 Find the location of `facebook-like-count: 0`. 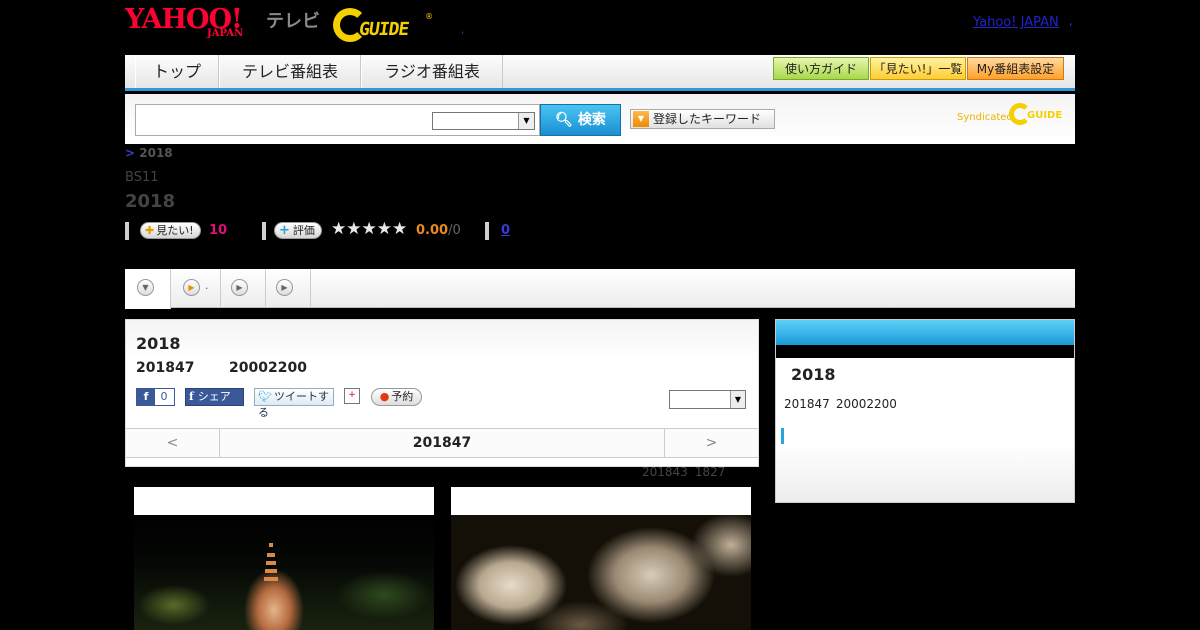

facebook-like-count: 0 is located at coordinates (164, 396).